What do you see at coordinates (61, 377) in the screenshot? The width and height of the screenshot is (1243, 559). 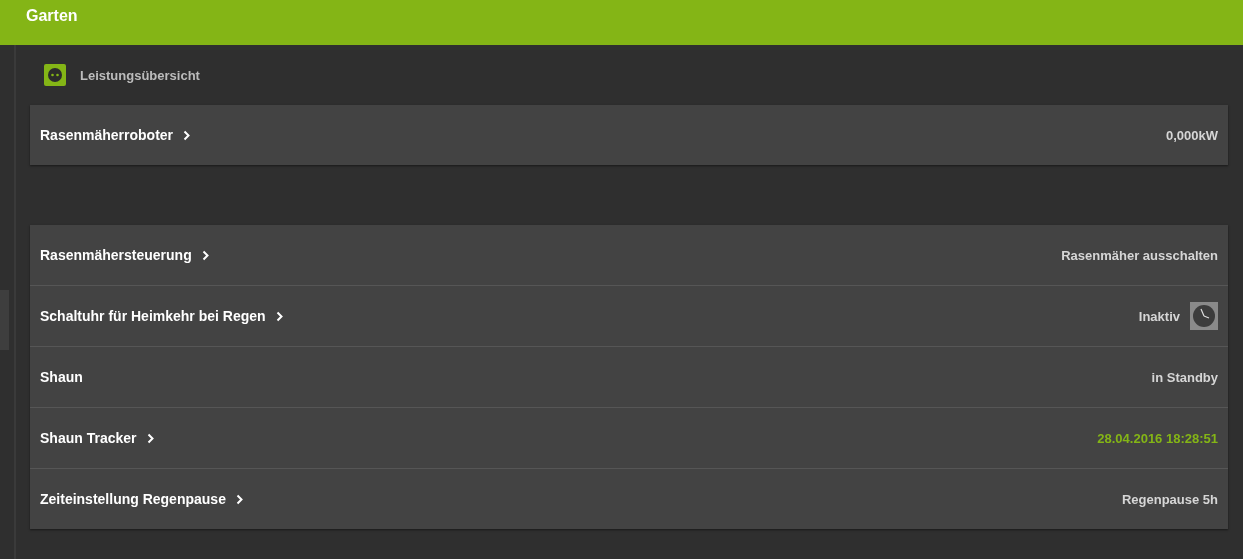 I see `row-label: Shaun` at bounding box center [61, 377].